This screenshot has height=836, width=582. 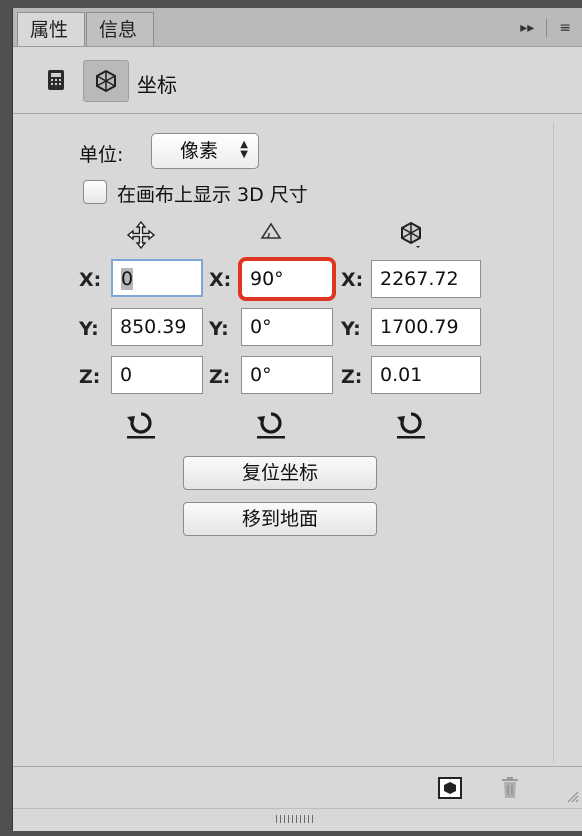 What do you see at coordinates (297, 80) in the screenshot?
I see `properties-toolbar: 坐标` at bounding box center [297, 80].